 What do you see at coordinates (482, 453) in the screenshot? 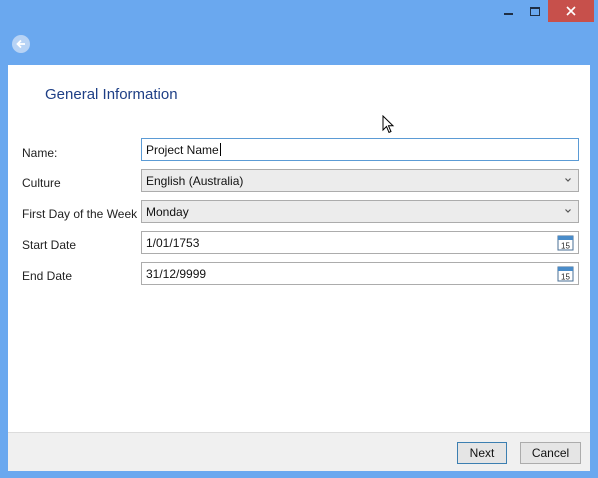
I see `next-button: Next` at bounding box center [482, 453].